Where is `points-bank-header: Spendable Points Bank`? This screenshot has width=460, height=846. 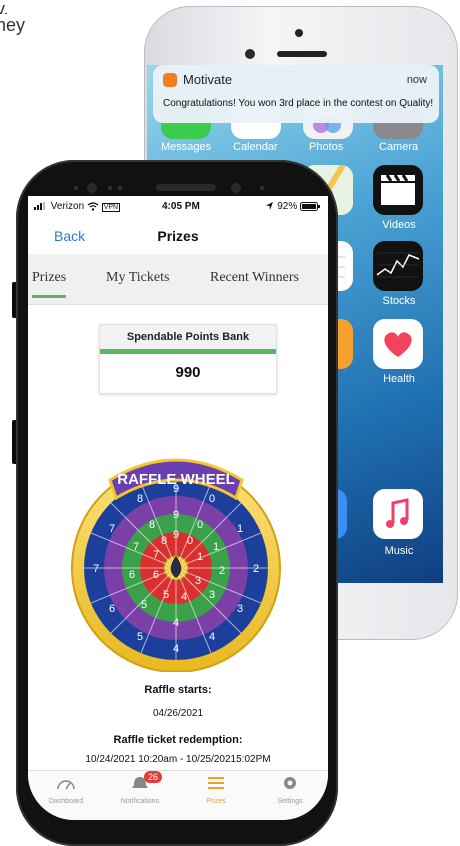 points-bank-header: Spendable Points Bank is located at coordinates (188, 337).